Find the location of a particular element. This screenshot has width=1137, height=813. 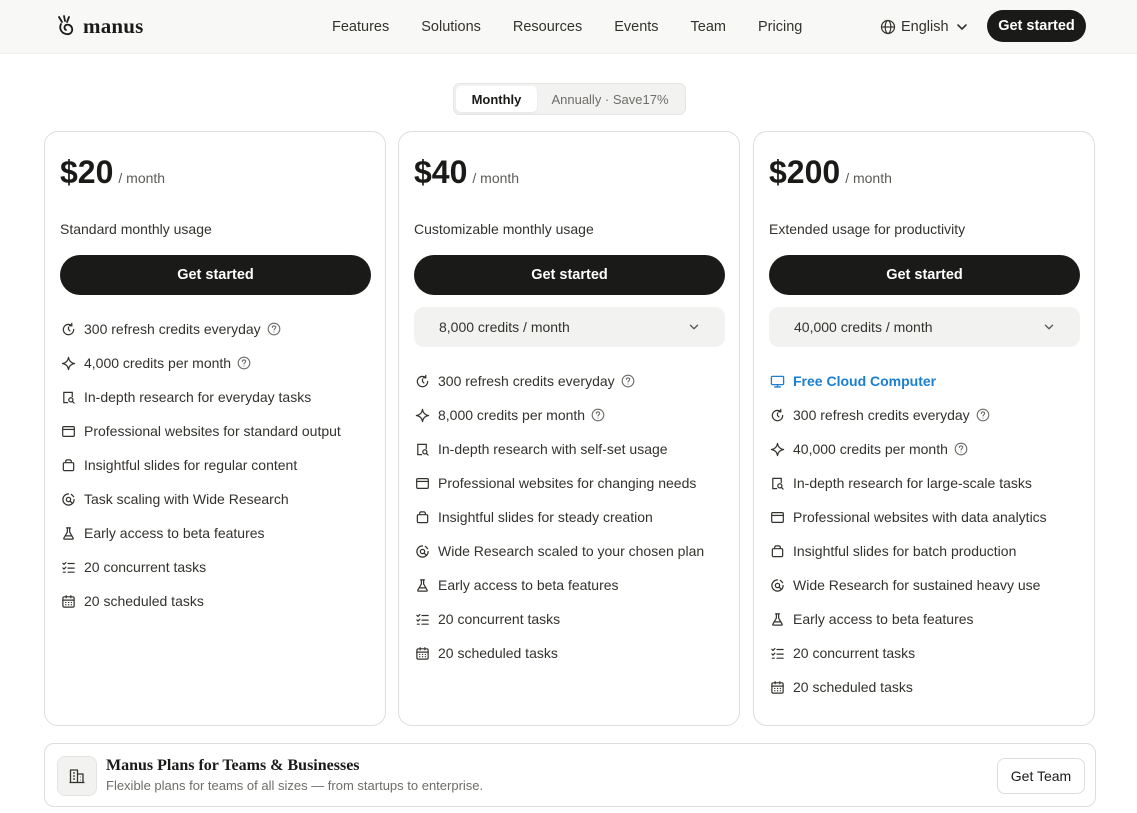

nav-features: Features is located at coordinates (360, 27).